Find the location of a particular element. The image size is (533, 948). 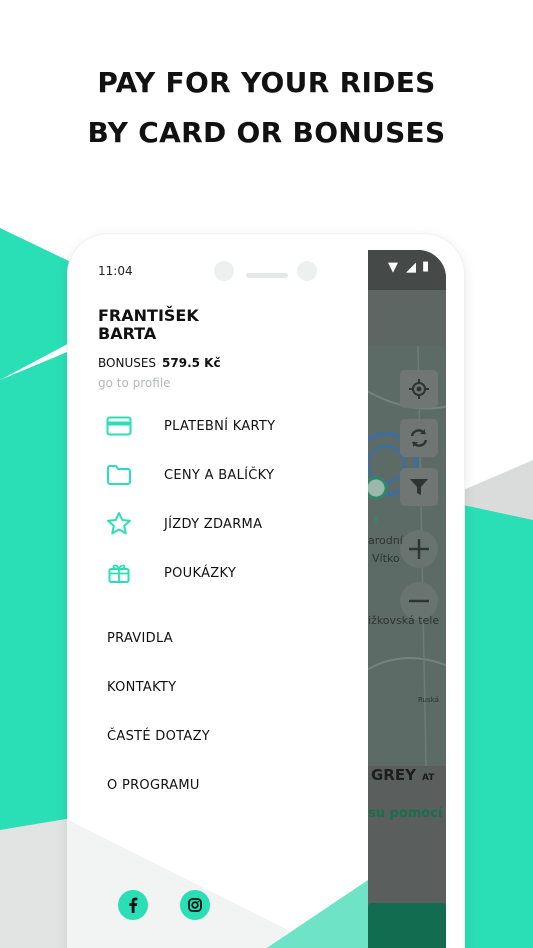

filter-icon is located at coordinates (419, 487).